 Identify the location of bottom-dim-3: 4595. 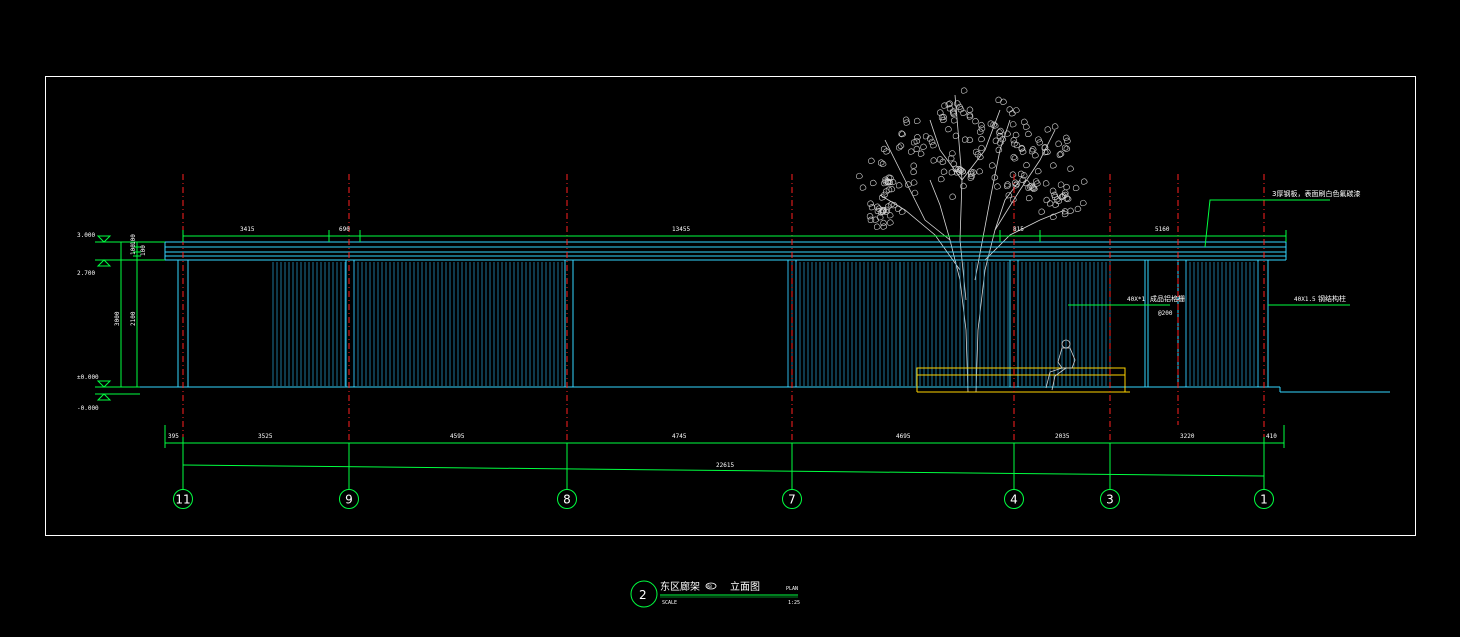
(457, 436).